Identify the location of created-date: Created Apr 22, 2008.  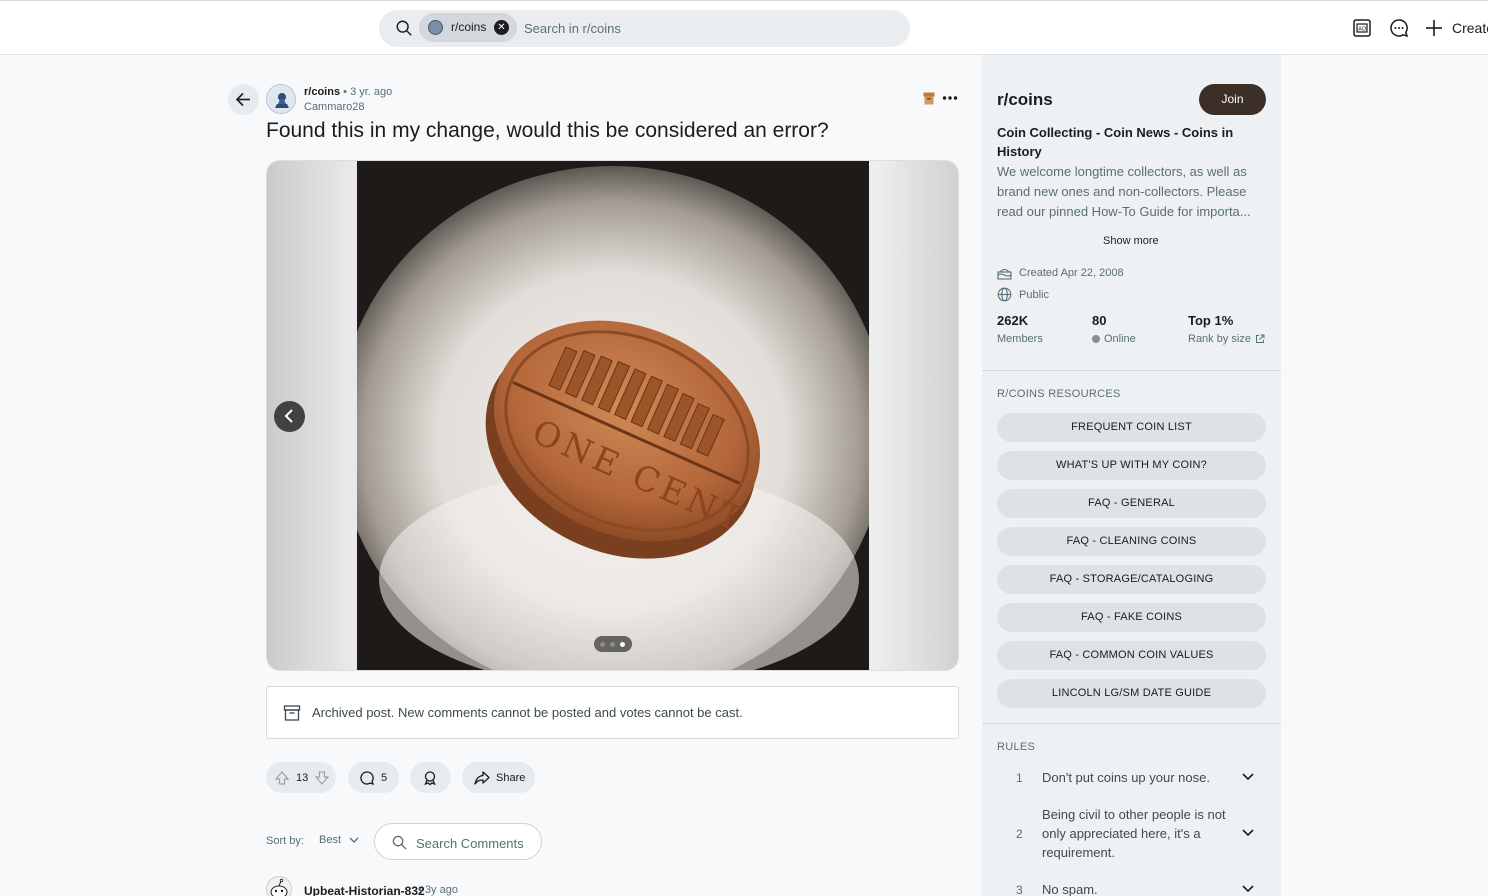
(1071, 273).